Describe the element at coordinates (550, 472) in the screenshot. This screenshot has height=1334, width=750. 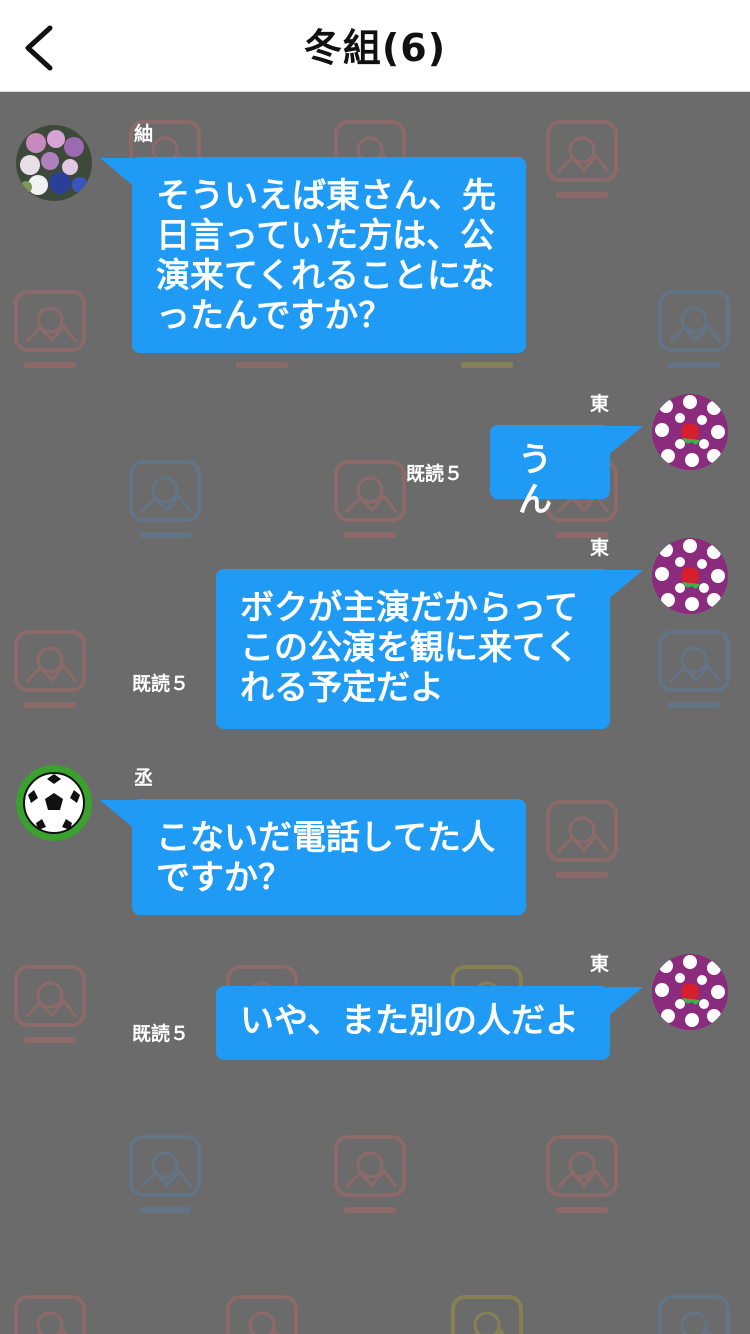
I see `message-bubble: うん` at that location.